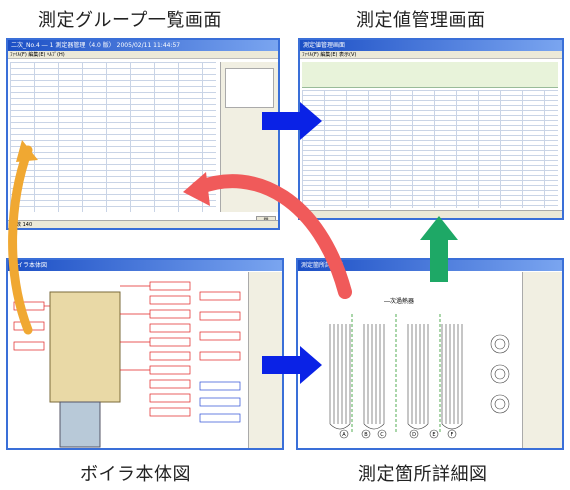  Describe the element at coordinates (113, 137) in the screenshot. I see `group-table` at that location.